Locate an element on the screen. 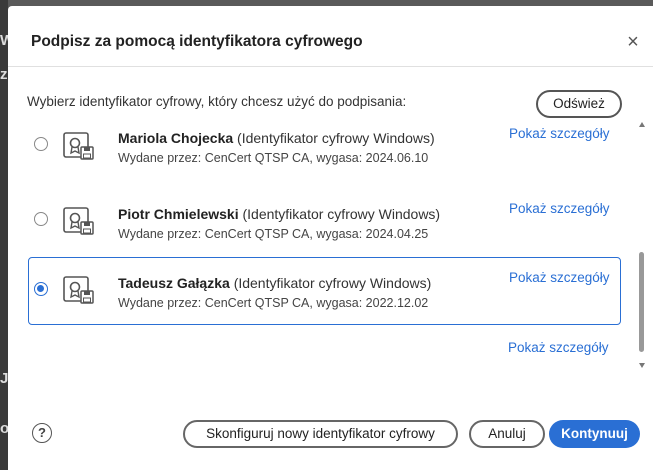 Image resolution: width=653 pixels, height=470 pixels. background-text: J is located at coordinates (4, 378).